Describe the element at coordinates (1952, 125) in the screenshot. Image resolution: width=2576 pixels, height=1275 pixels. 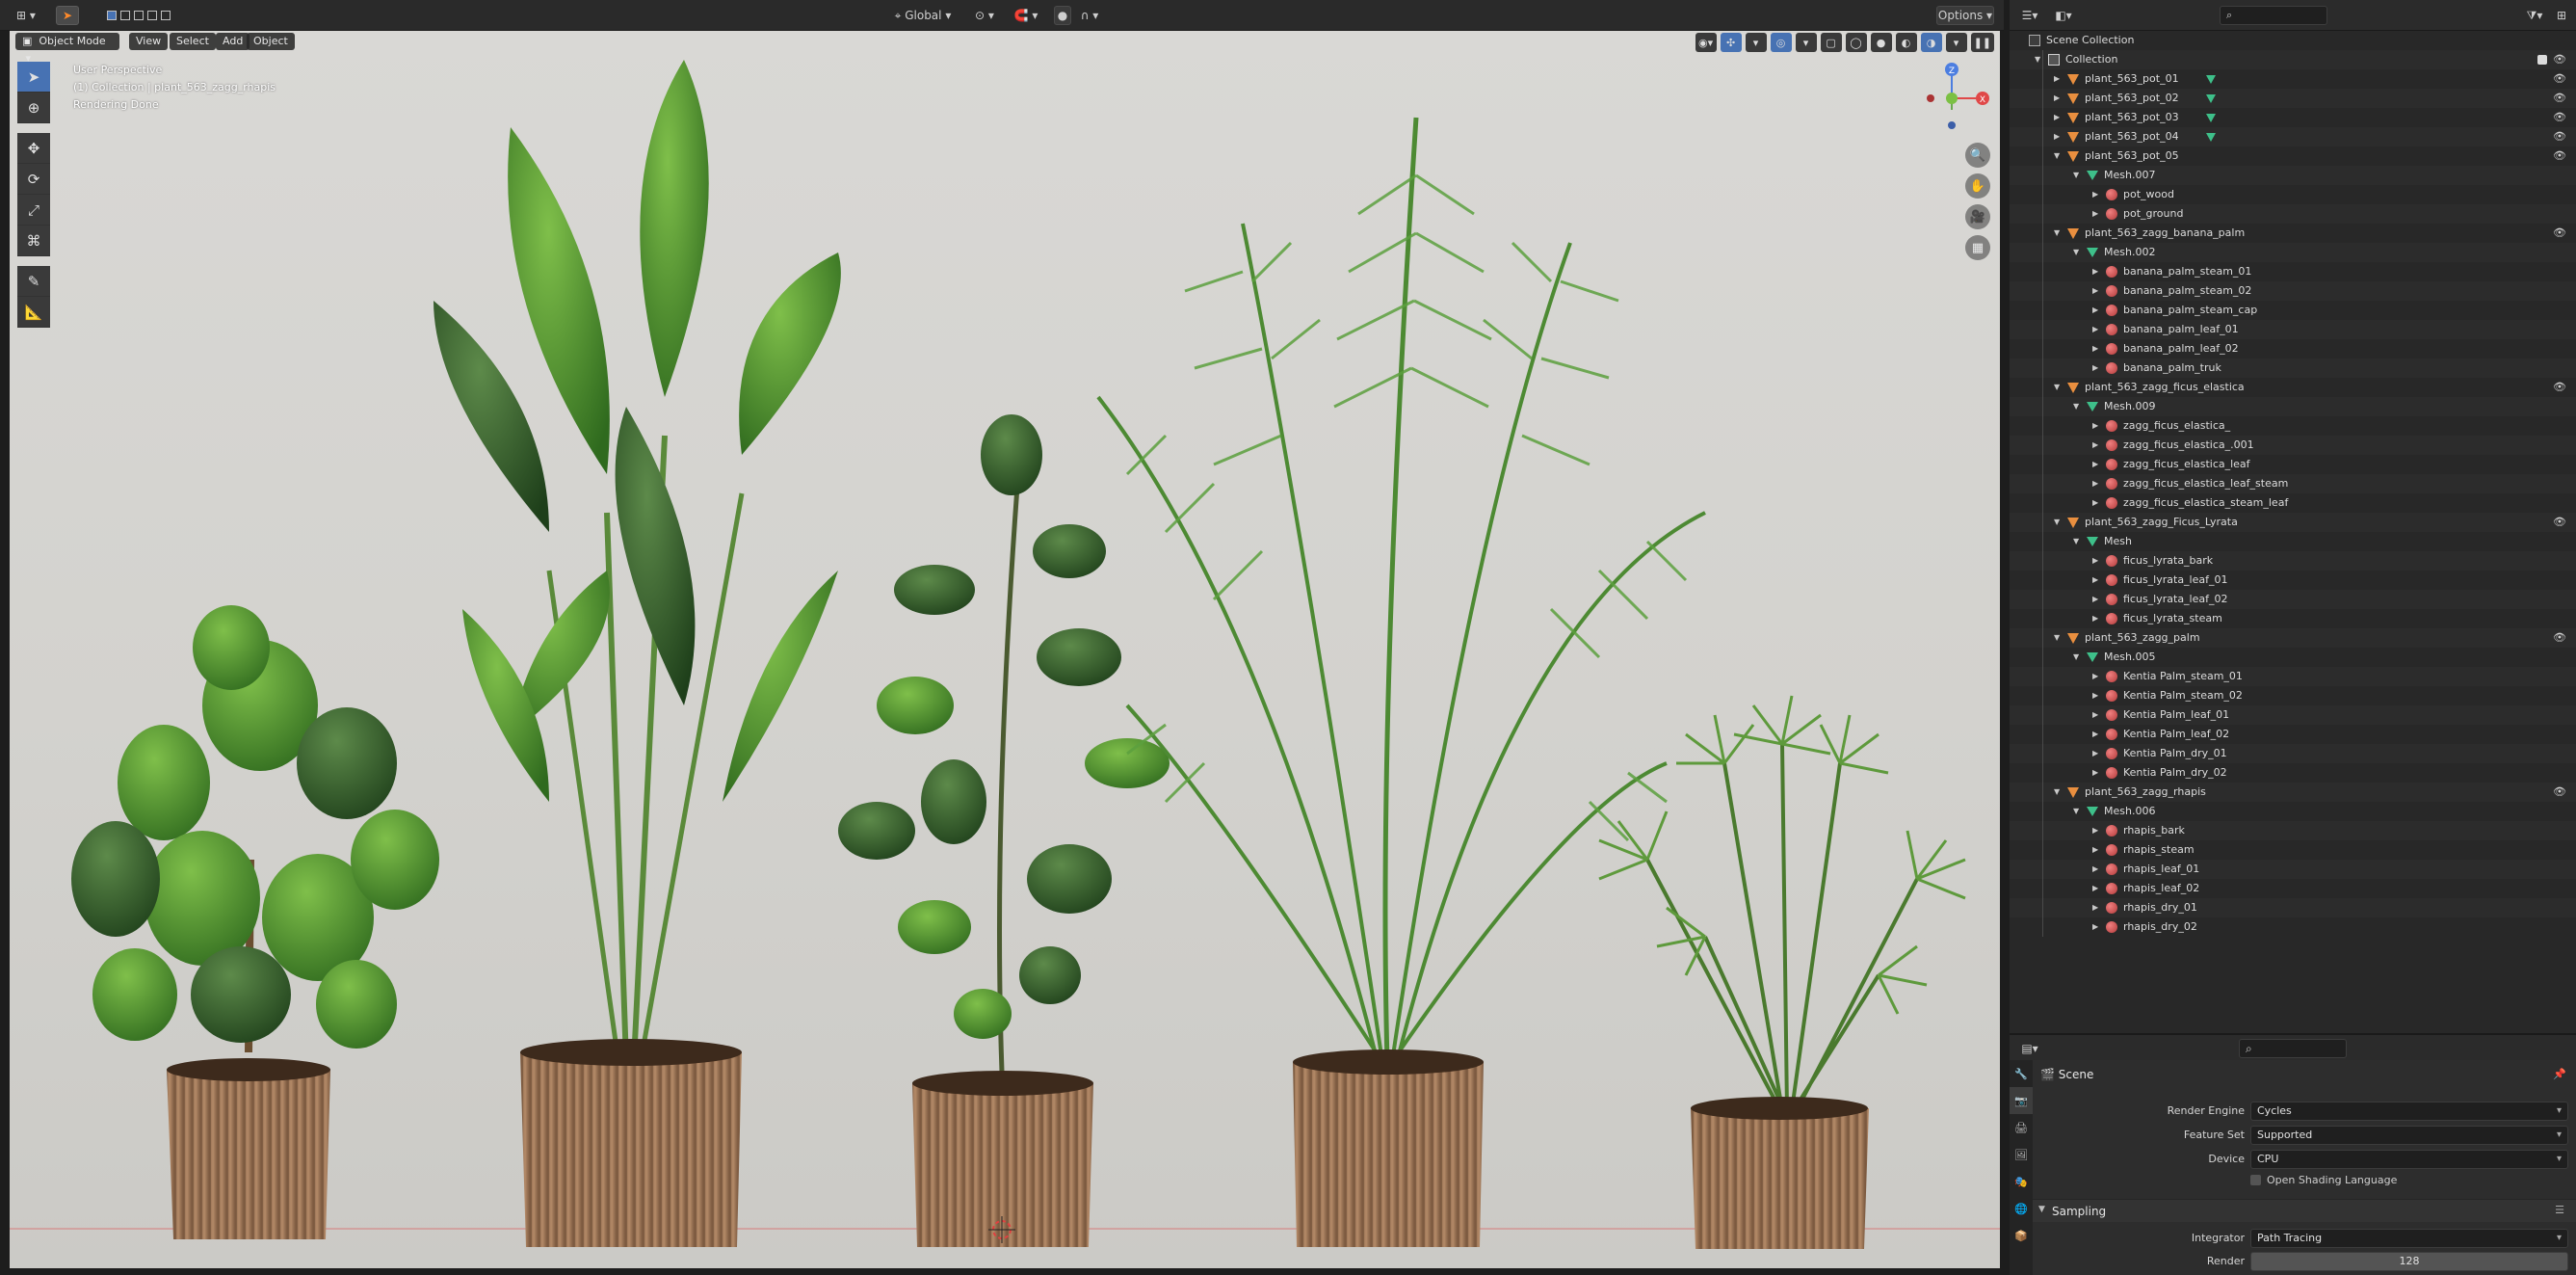
I see `gizmo-neg-z` at that location.